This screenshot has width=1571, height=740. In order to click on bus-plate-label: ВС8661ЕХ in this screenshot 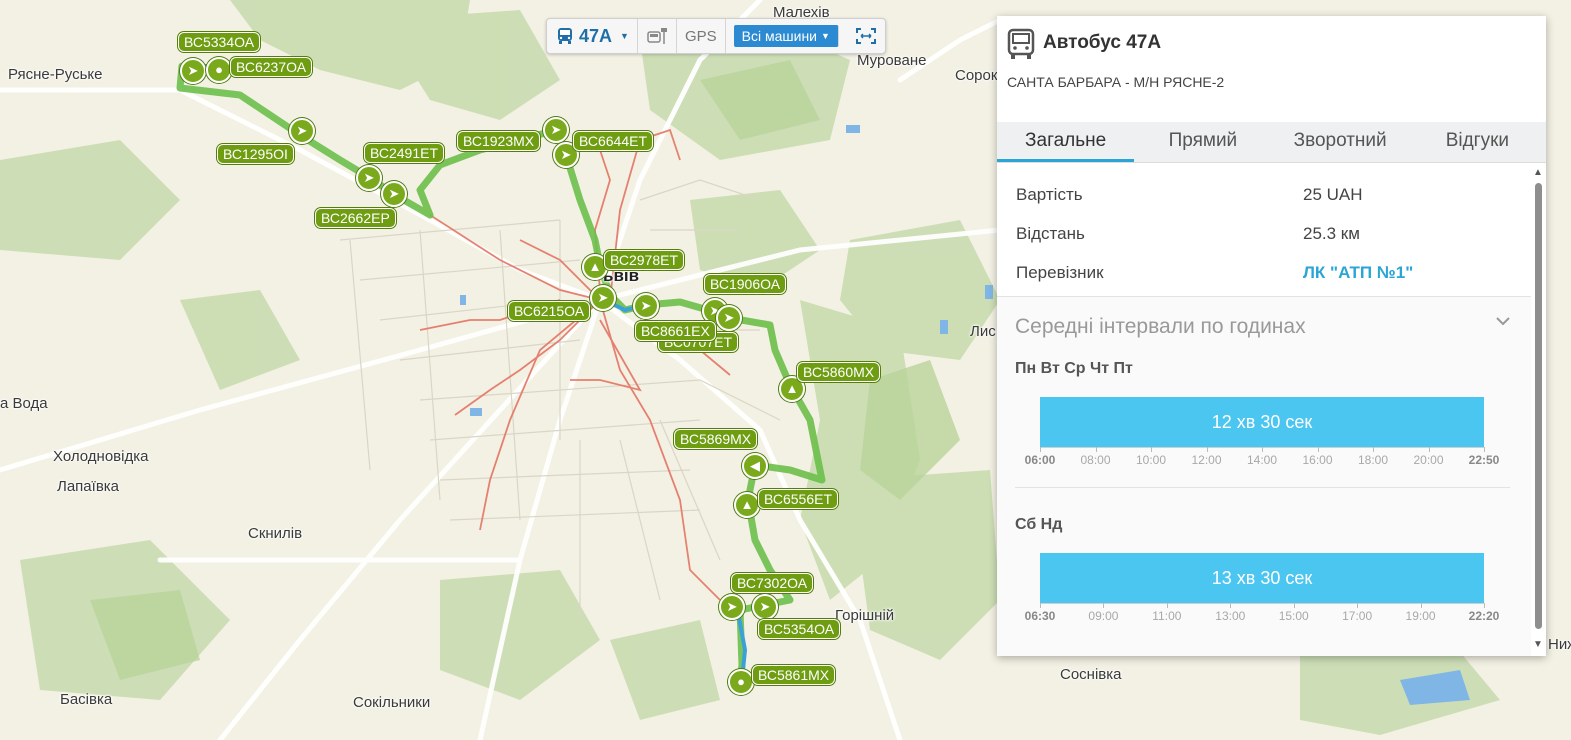, I will do `click(675, 331)`.